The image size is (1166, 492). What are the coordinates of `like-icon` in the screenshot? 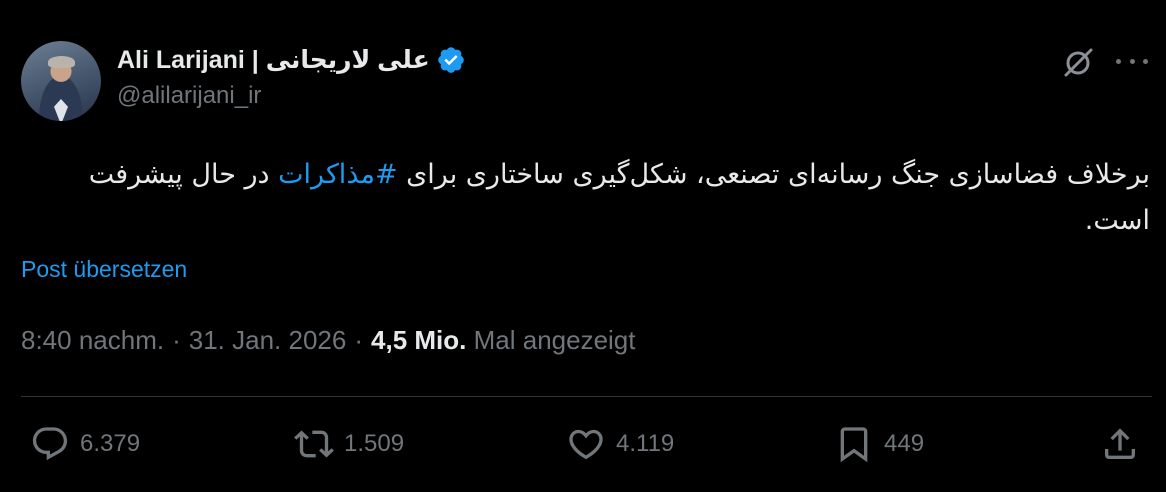 It's located at (586, 444).